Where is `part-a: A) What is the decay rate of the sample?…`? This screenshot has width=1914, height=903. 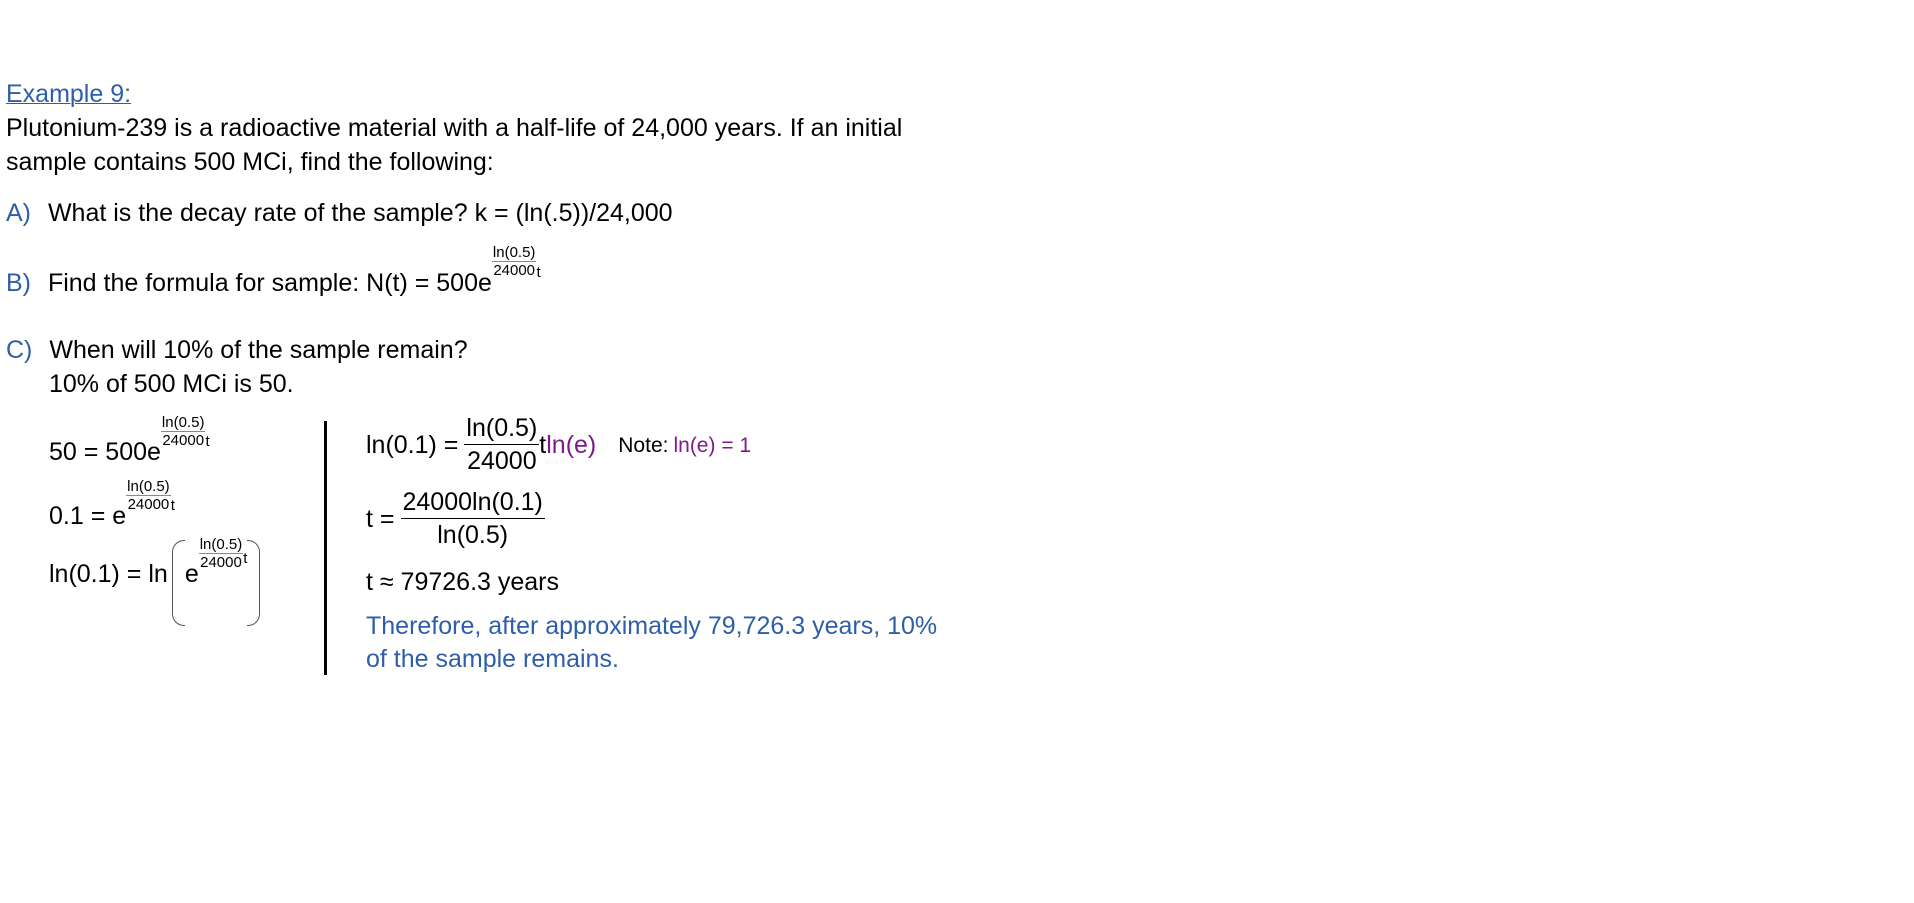
part-a: A) What is the decay rate of the sample?… is located at coordinates (339, 213).